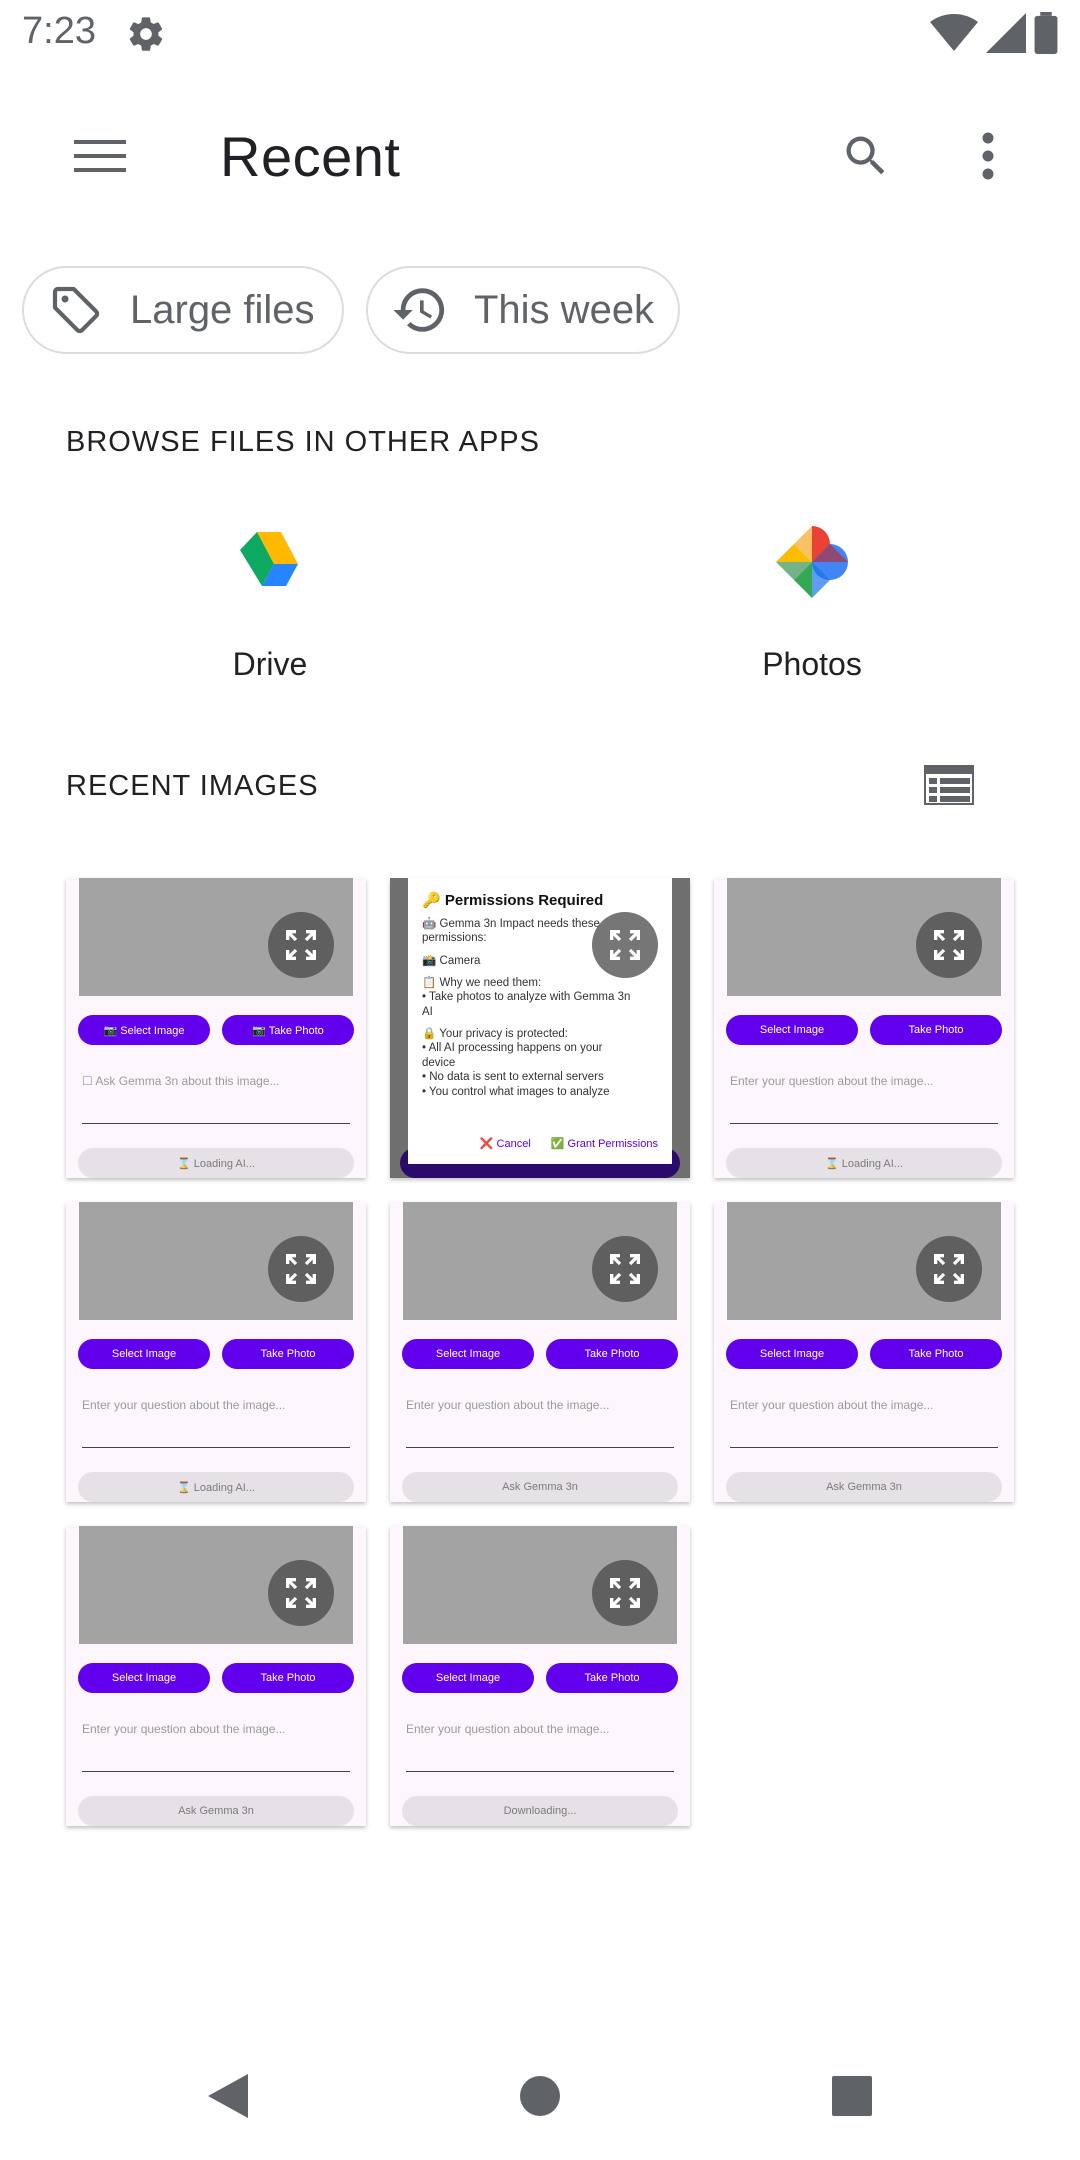  I want to click on chip-large-files: Large files, so click(183, 310).